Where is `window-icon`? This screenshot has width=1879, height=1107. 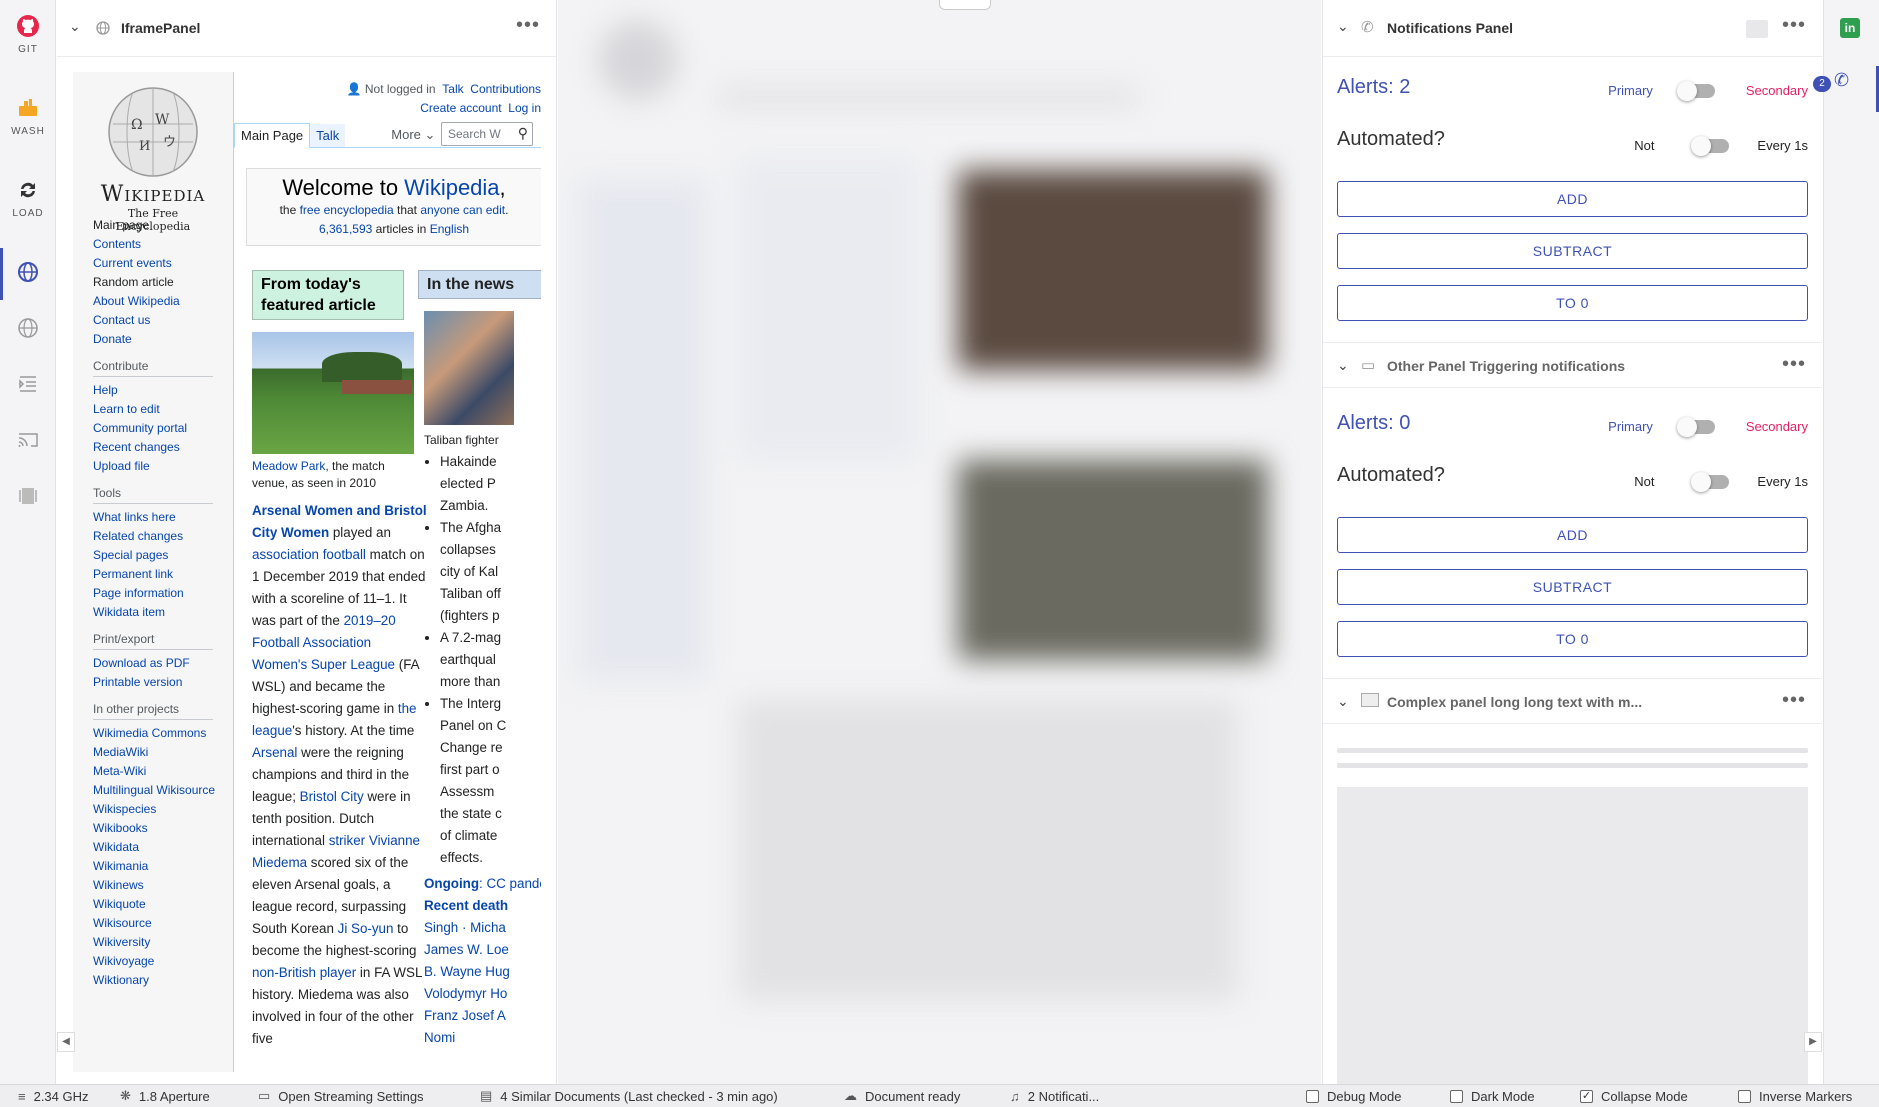 window-icon is located at coordinates (1757, 29).